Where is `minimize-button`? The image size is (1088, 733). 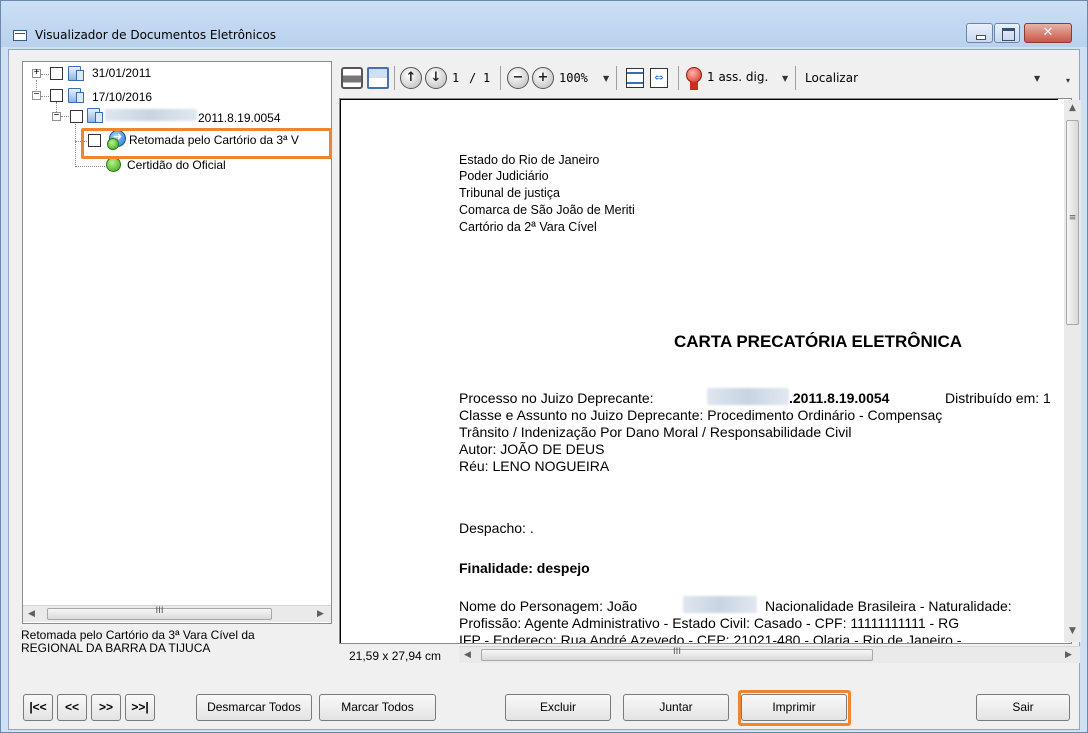
minimize-button is located at coordinates (979, 33).